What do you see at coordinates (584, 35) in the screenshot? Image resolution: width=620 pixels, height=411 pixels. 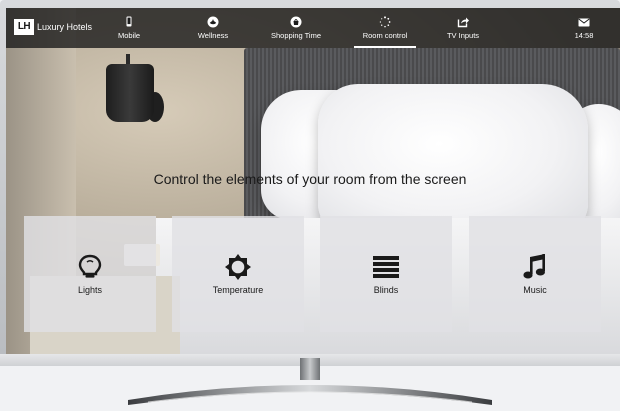 I see `clock-time: 14:58` at bounding box center [584, 35].